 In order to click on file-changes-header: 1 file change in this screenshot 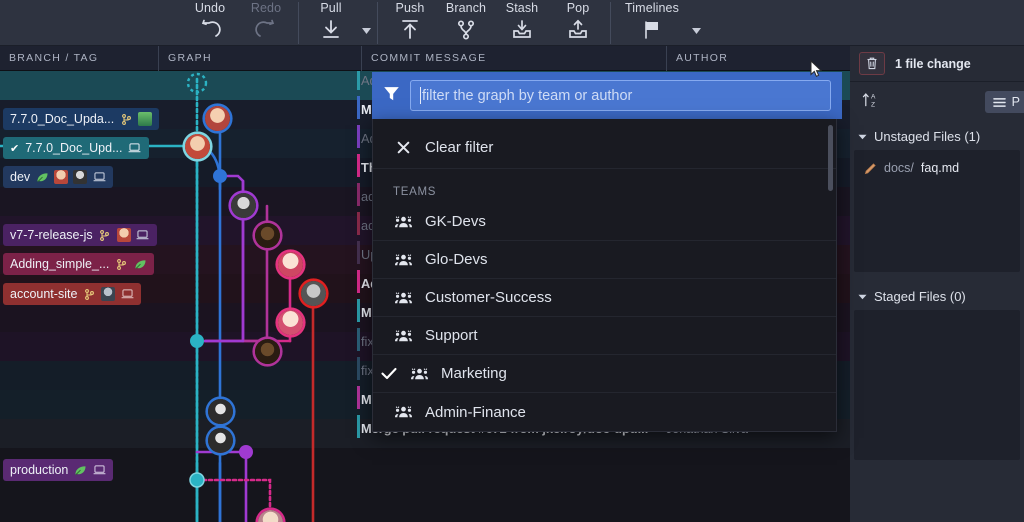, I will do `click(937, 64)`.